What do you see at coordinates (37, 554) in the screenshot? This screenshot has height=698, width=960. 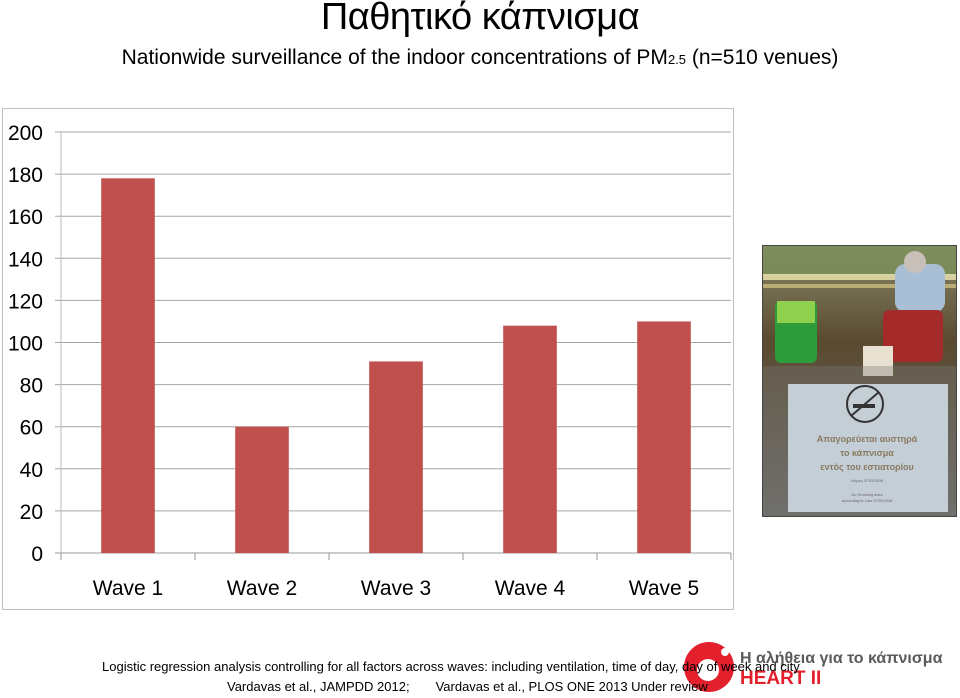 I see `y-tick-label: 0` at bounding box center [37, 554].